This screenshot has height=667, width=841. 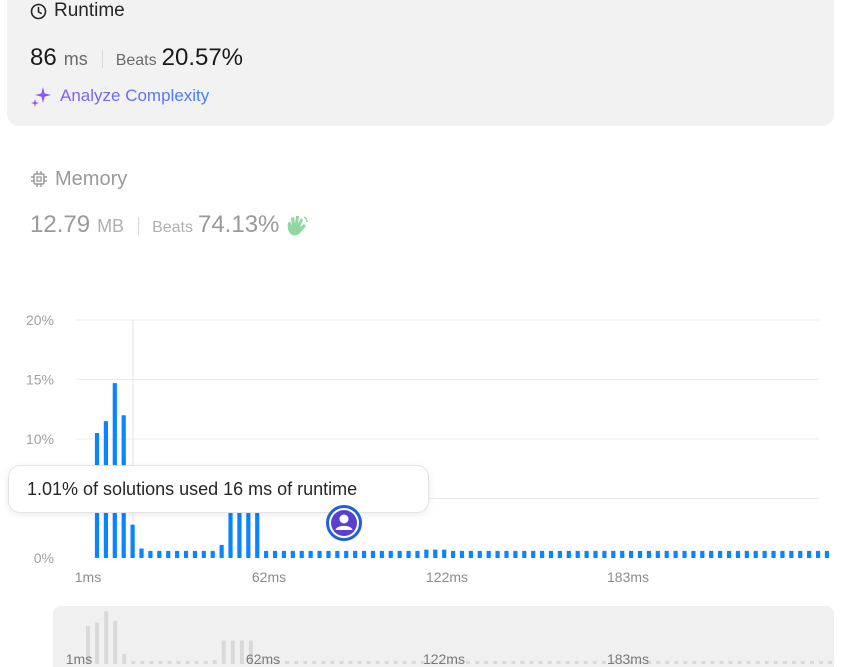 I want to click on x-tick-label: 122ms, so click(x=447, y=577).